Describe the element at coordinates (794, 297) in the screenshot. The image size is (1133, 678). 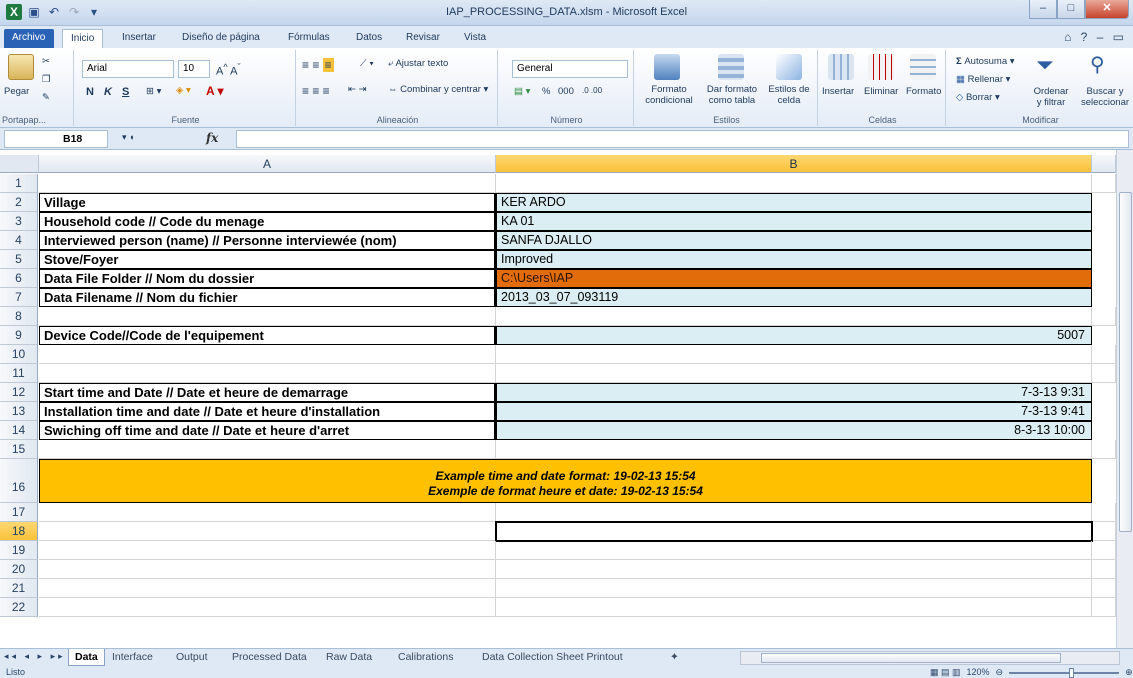
I see `value-cell: 2013_03_07_093119` at that location.